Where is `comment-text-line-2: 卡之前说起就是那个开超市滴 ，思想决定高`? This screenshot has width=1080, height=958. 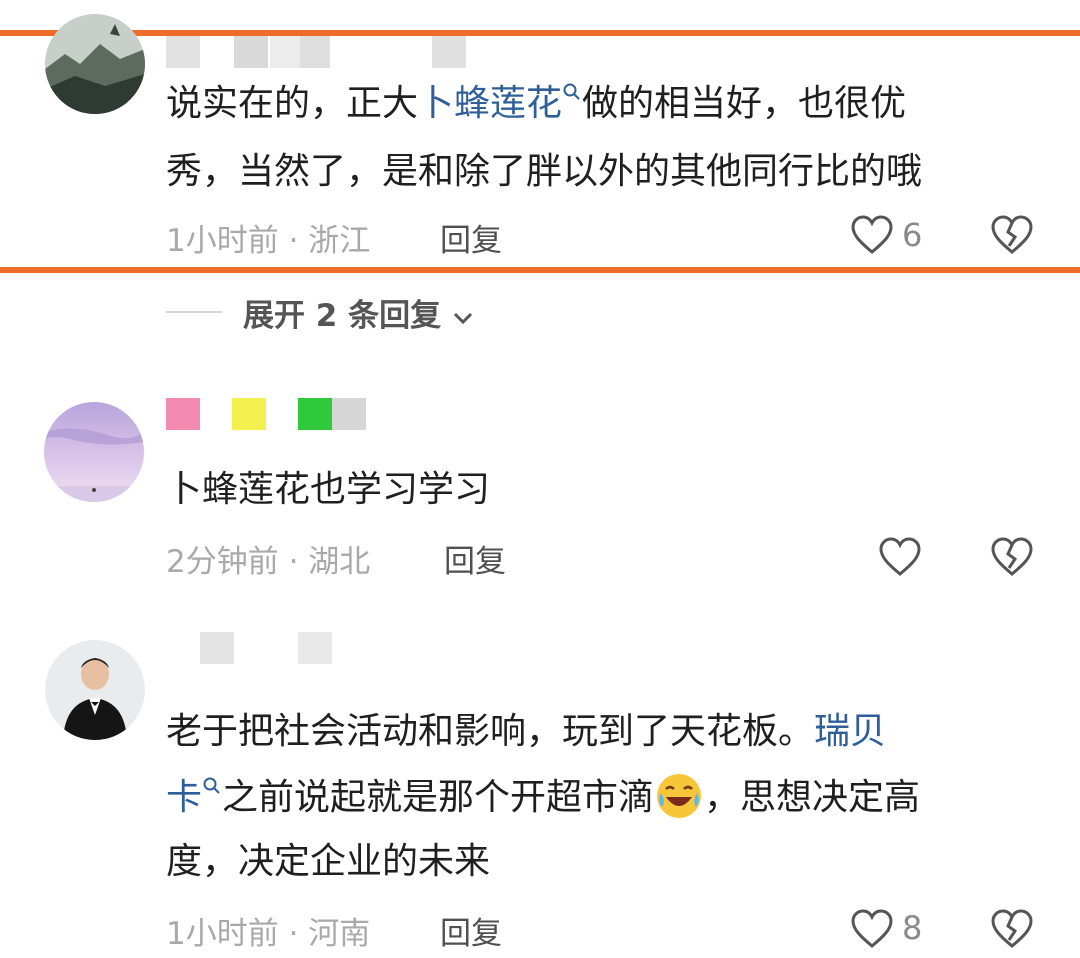 comment-text-line-2: 卡之前说起就是那个开超市滴 ，思想决定高 is located at coordinates (543, 798).